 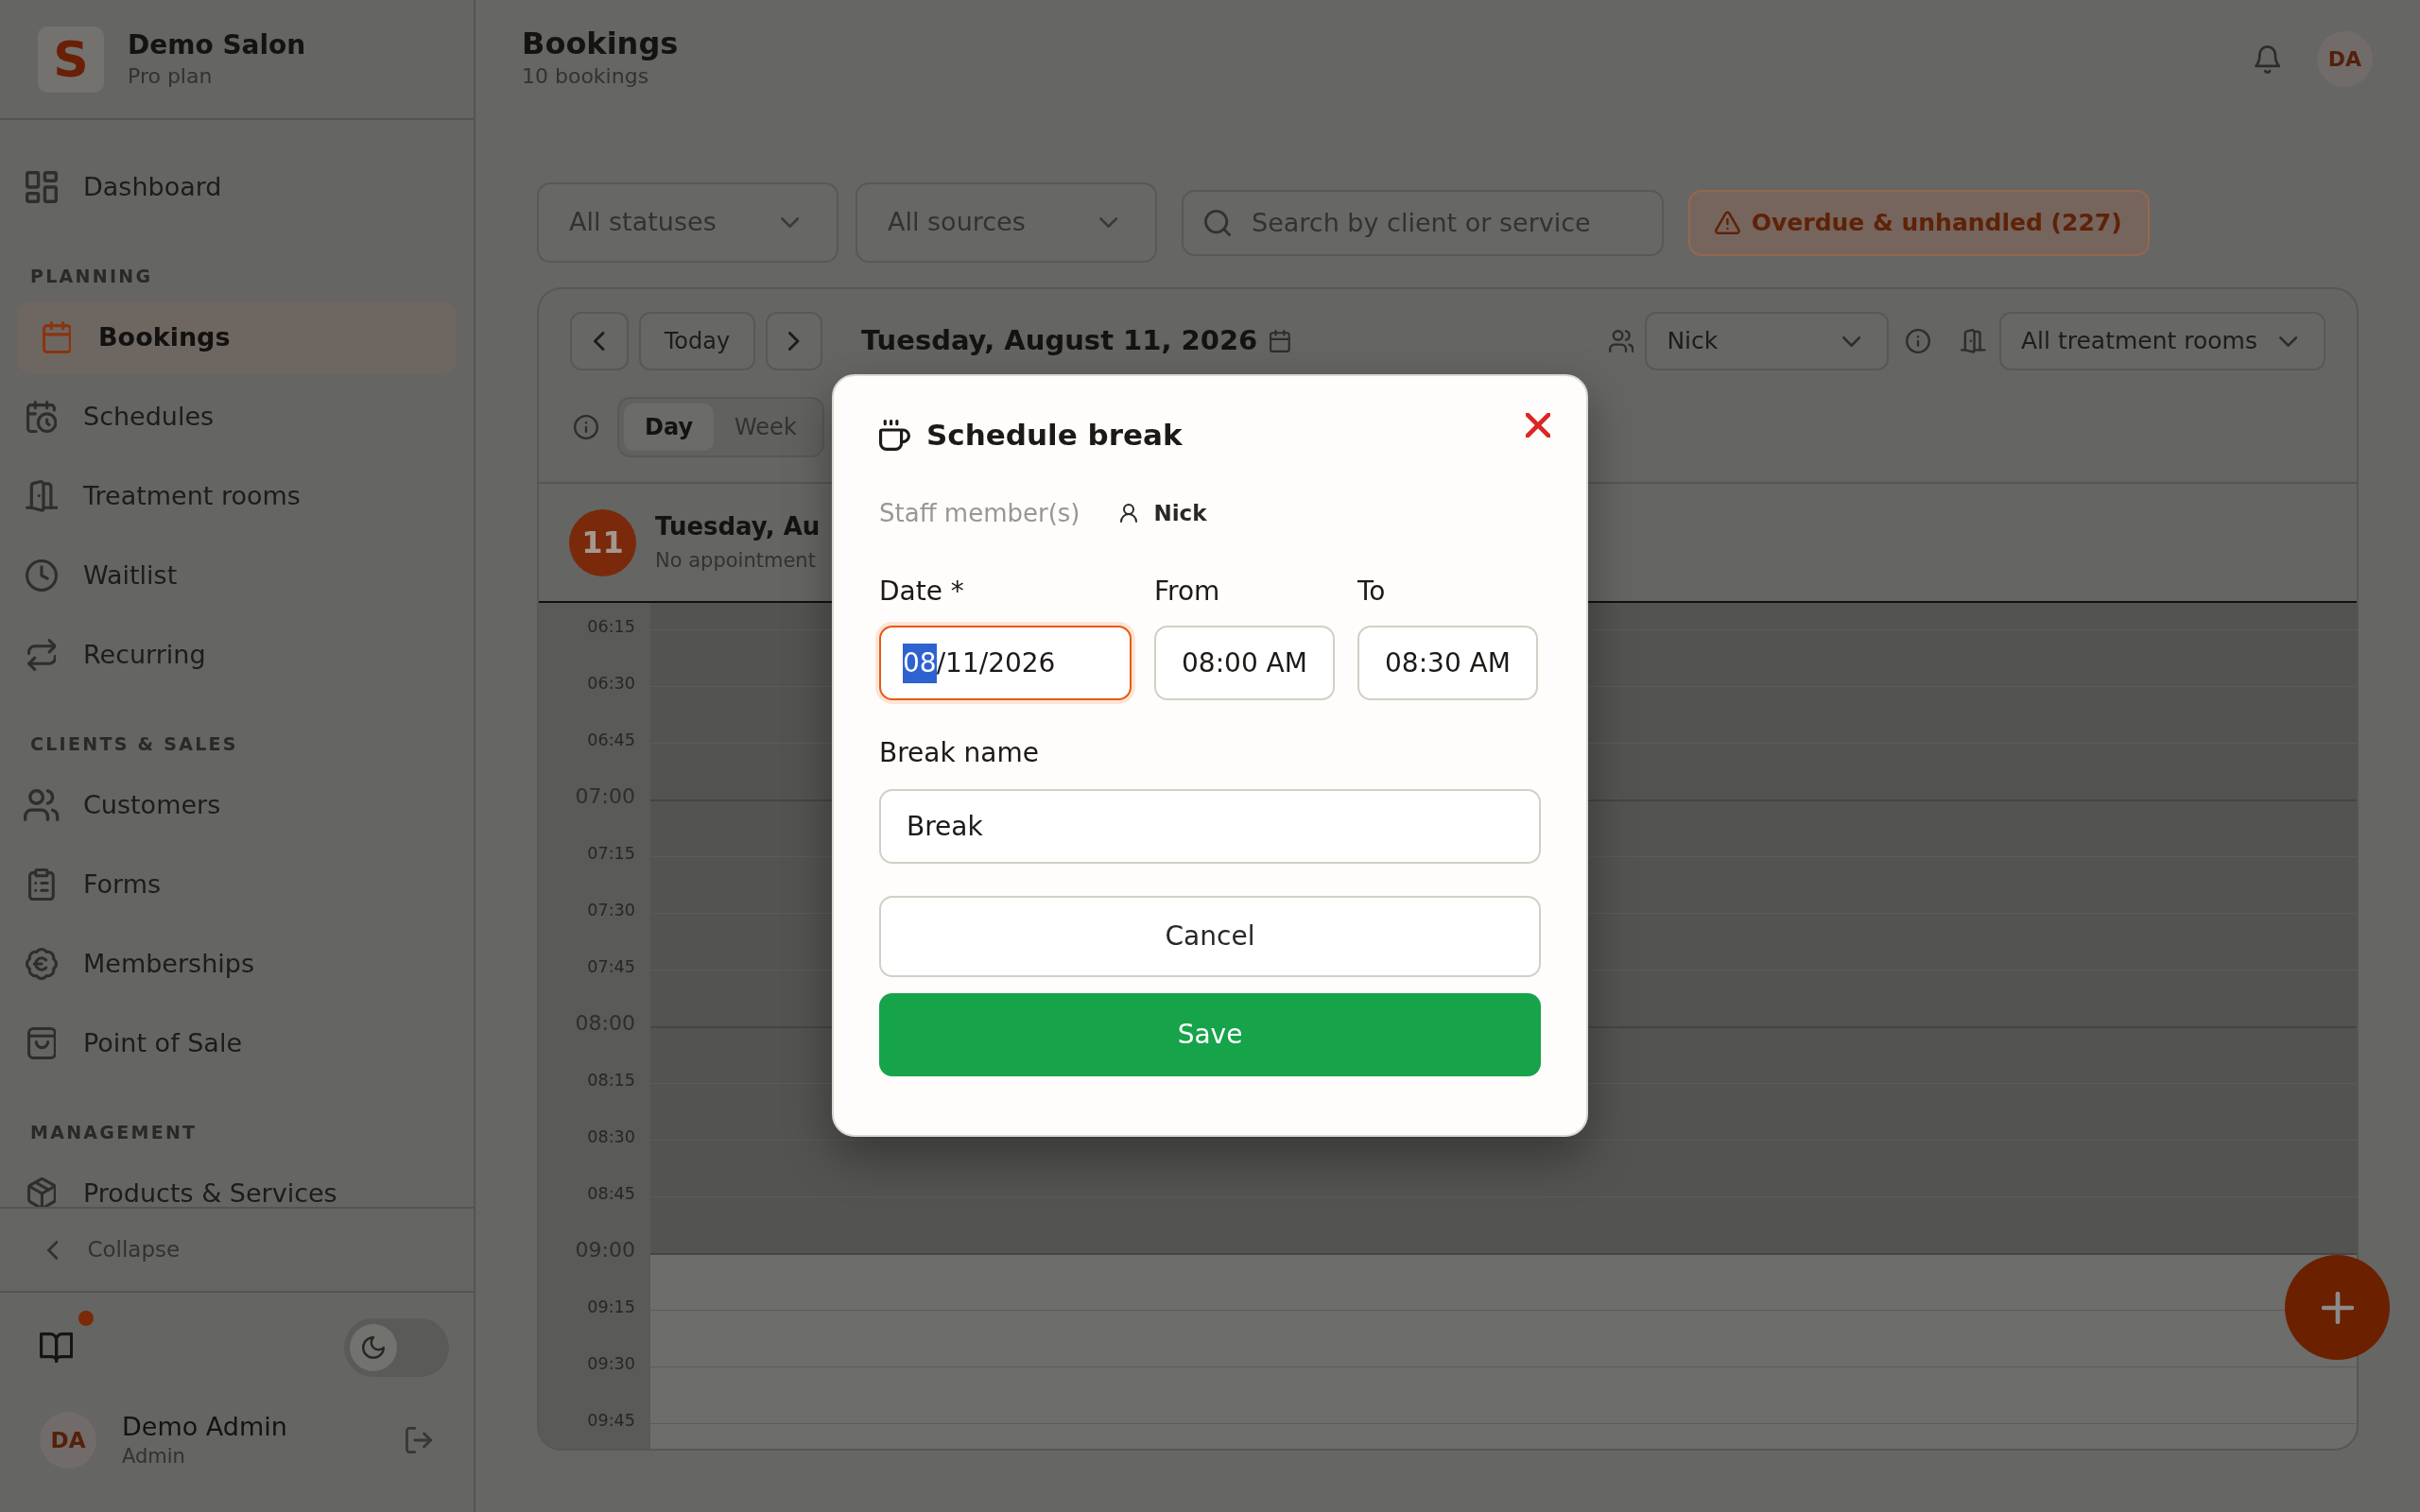 What do you see at coordinates (1187, 592) in the screenshot?
I see `field-label: From` at bounding box center [1187, 592].